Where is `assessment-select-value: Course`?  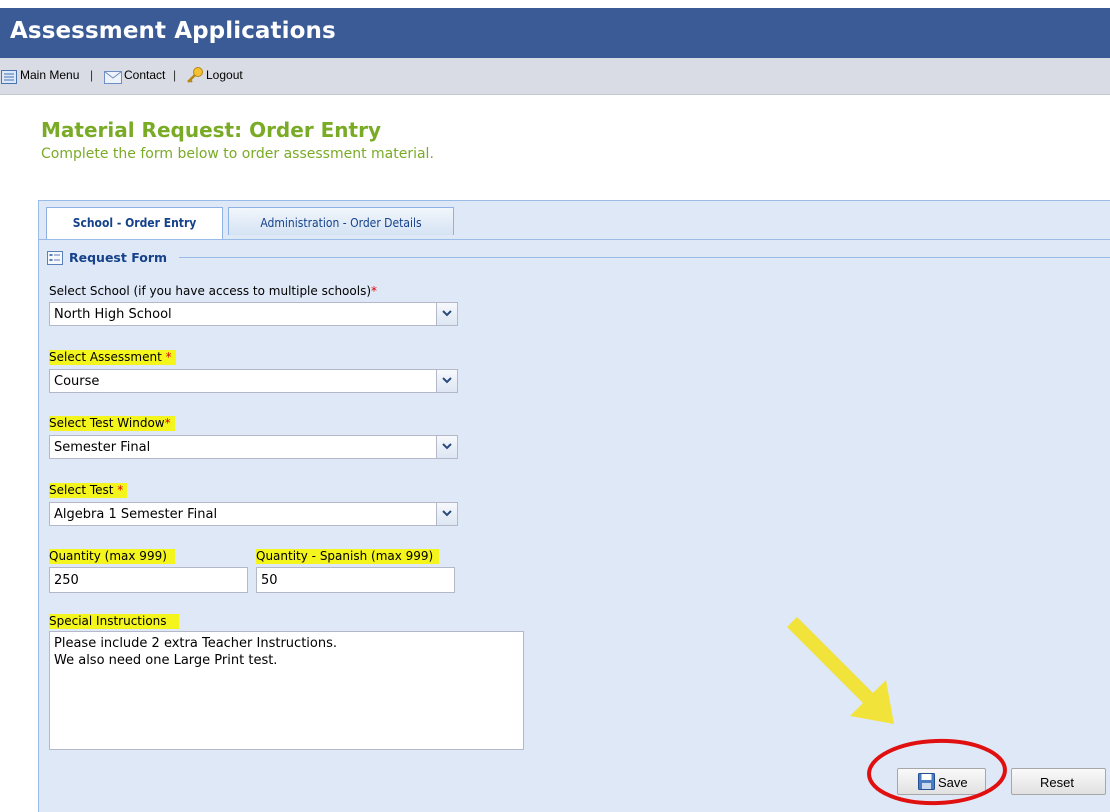 assessment-select-value: Course is located at coordinates (77, 381).